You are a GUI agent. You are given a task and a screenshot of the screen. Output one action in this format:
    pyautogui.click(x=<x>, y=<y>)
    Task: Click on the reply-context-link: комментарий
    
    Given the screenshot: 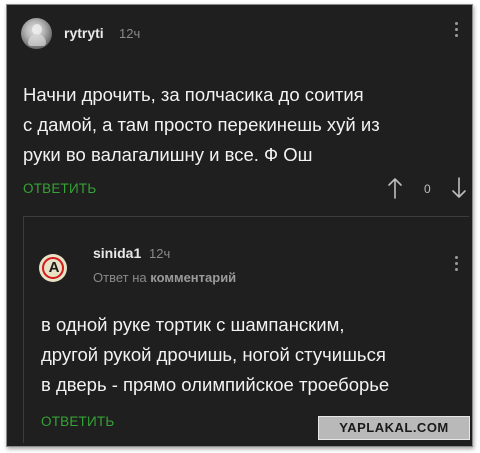 What is the action you would take?
    pyautogui.click(x=193, y=277)
    